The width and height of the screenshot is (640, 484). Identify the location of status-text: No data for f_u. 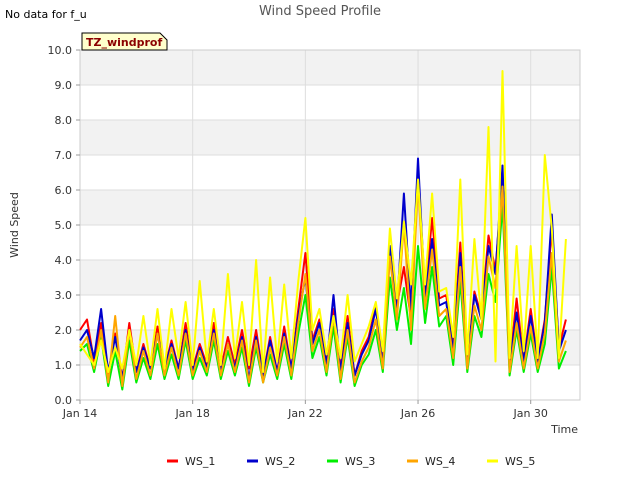
(46, 14).